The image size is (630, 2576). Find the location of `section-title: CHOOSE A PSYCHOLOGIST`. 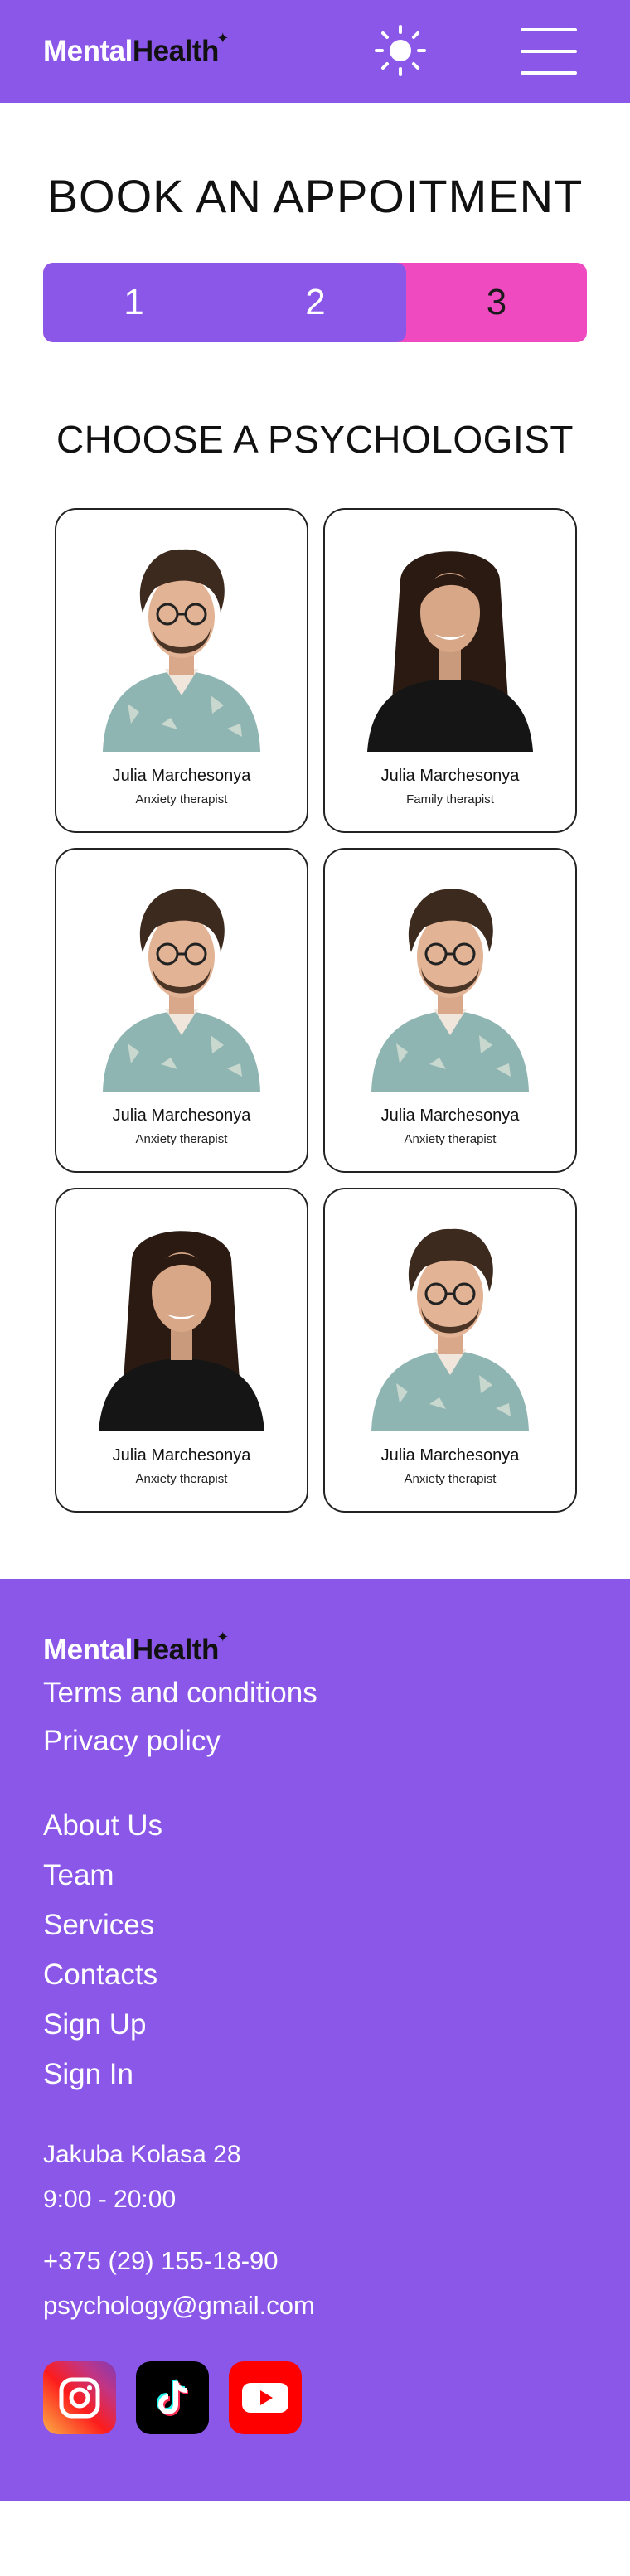

section-title: CHOOSE A PSYCHOLOGIST is located at coordinates (315, 439).